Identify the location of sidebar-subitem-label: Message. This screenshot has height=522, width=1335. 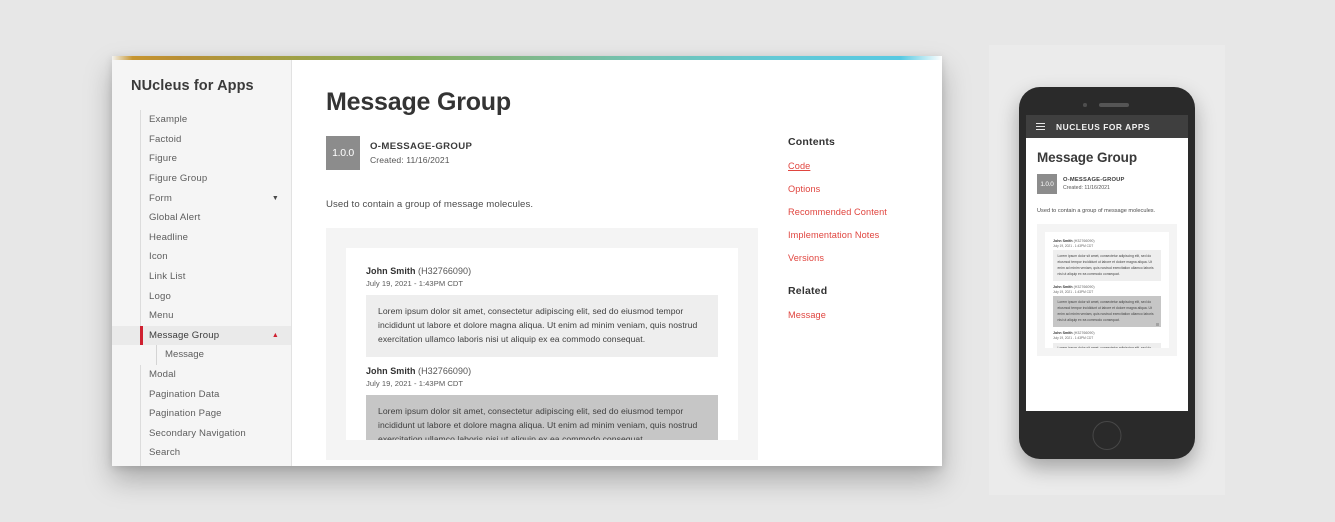
(184, 355).